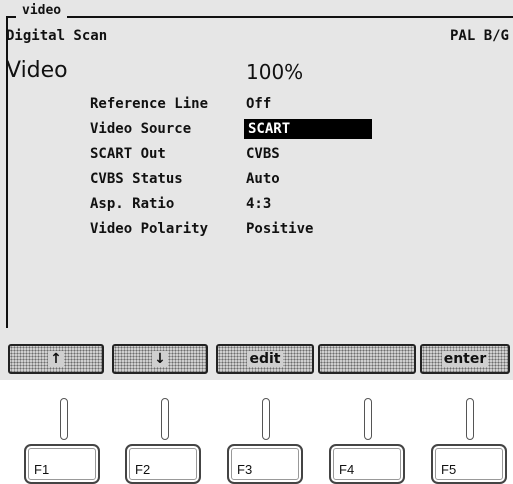 The height and width of the screenshot is (484, 513). What do you see at coordinates (163, 464) in the screenshot?
I see `f2-key: F2` at bounding box center [163, 464].